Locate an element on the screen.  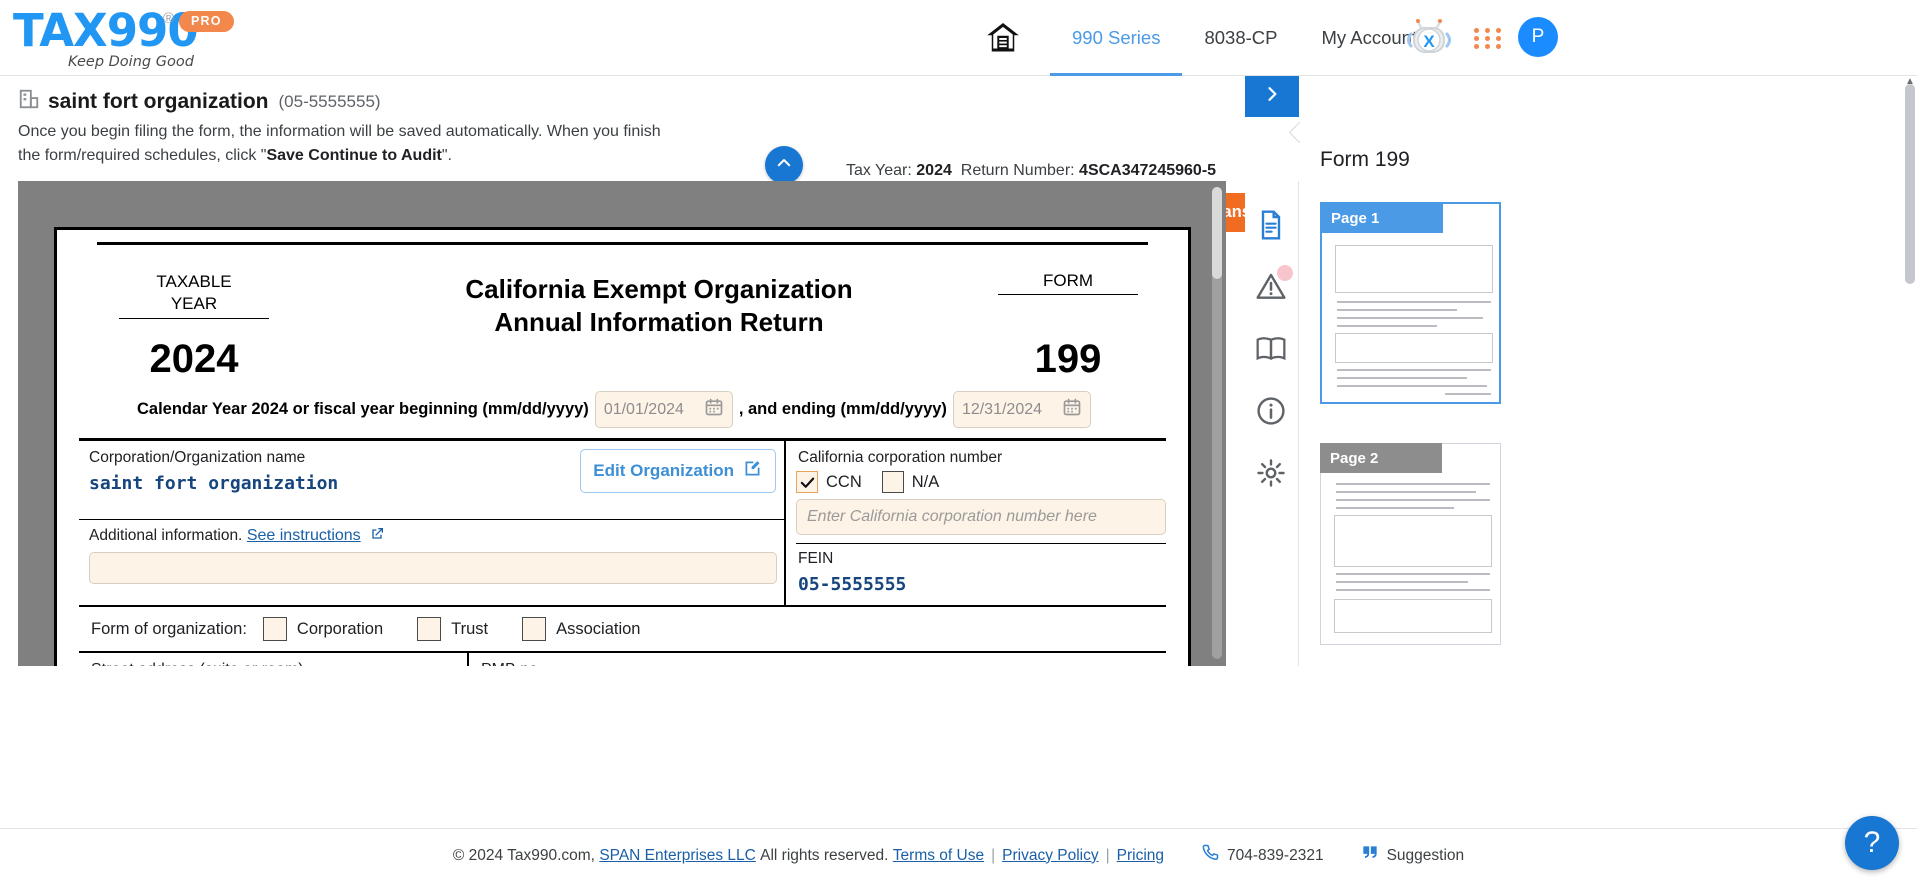
org-type-trust: Trust is located at coordinates (452, 629).